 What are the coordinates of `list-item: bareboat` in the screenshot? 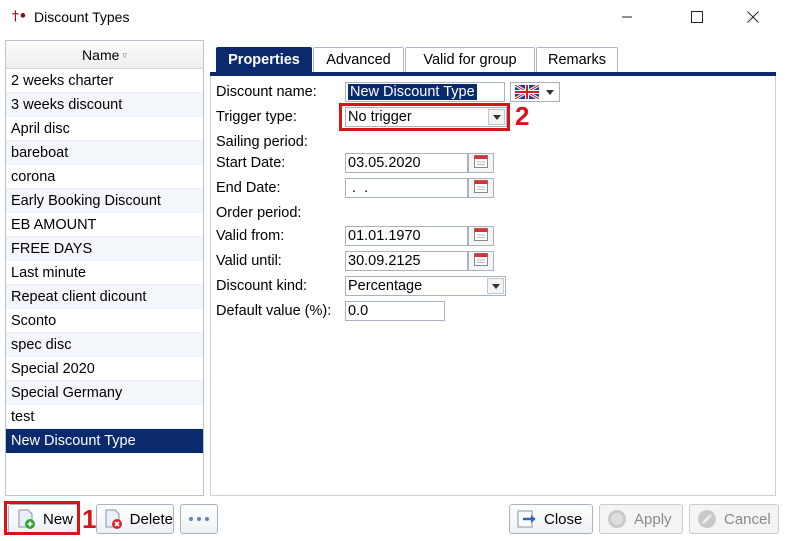 It's located at (104, 153).